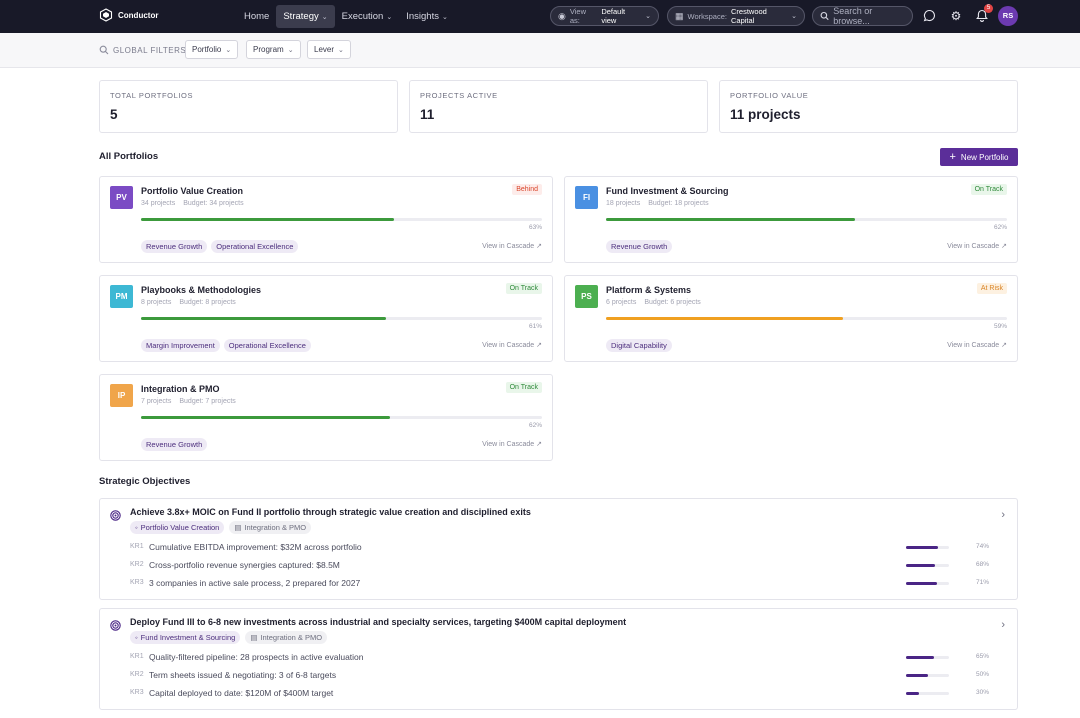 The width and height of the screenshot is (1080, 718). Describe the element at coordinates (639, 345) in the screenshot. I see `lever-tag: Digital Capability` at that location.